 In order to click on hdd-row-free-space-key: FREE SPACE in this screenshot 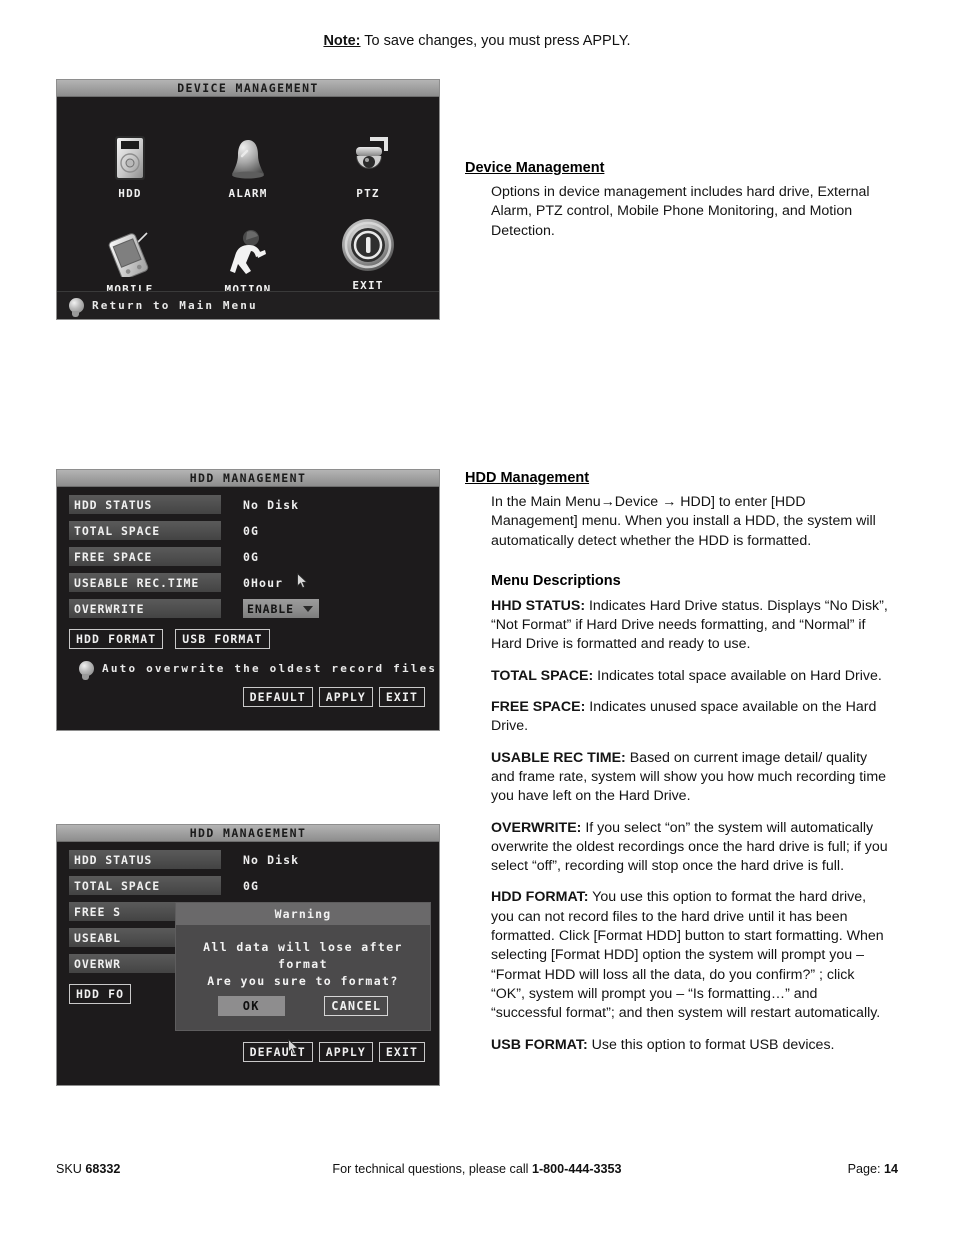, I will do `click(145, 556)`.